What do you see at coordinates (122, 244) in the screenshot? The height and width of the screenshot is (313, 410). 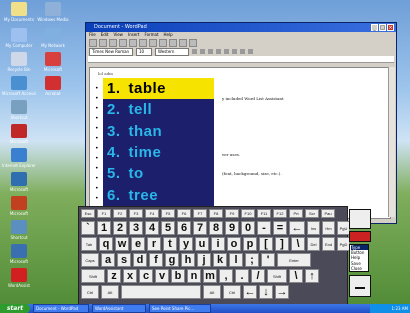 I see `key-w: w` at bounding box center [122, 244].